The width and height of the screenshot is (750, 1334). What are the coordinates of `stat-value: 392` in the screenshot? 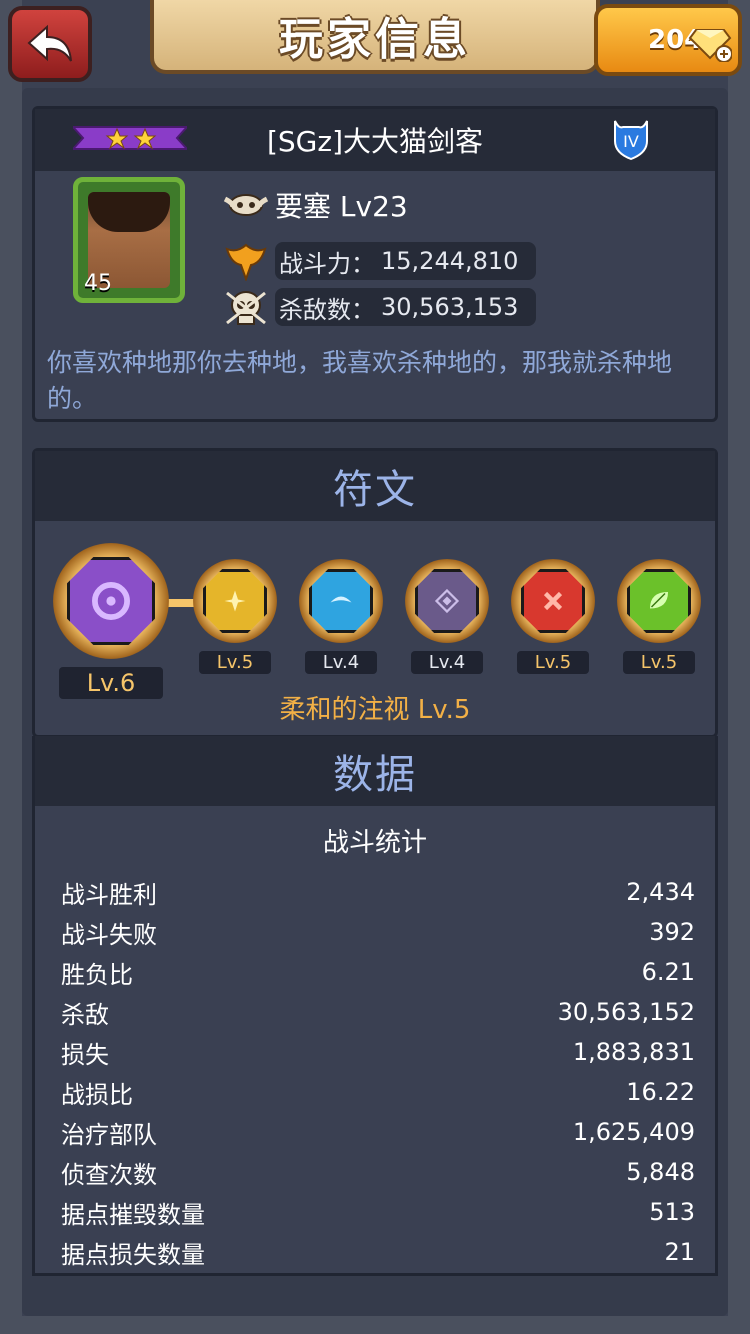 It's located at (672, 932).